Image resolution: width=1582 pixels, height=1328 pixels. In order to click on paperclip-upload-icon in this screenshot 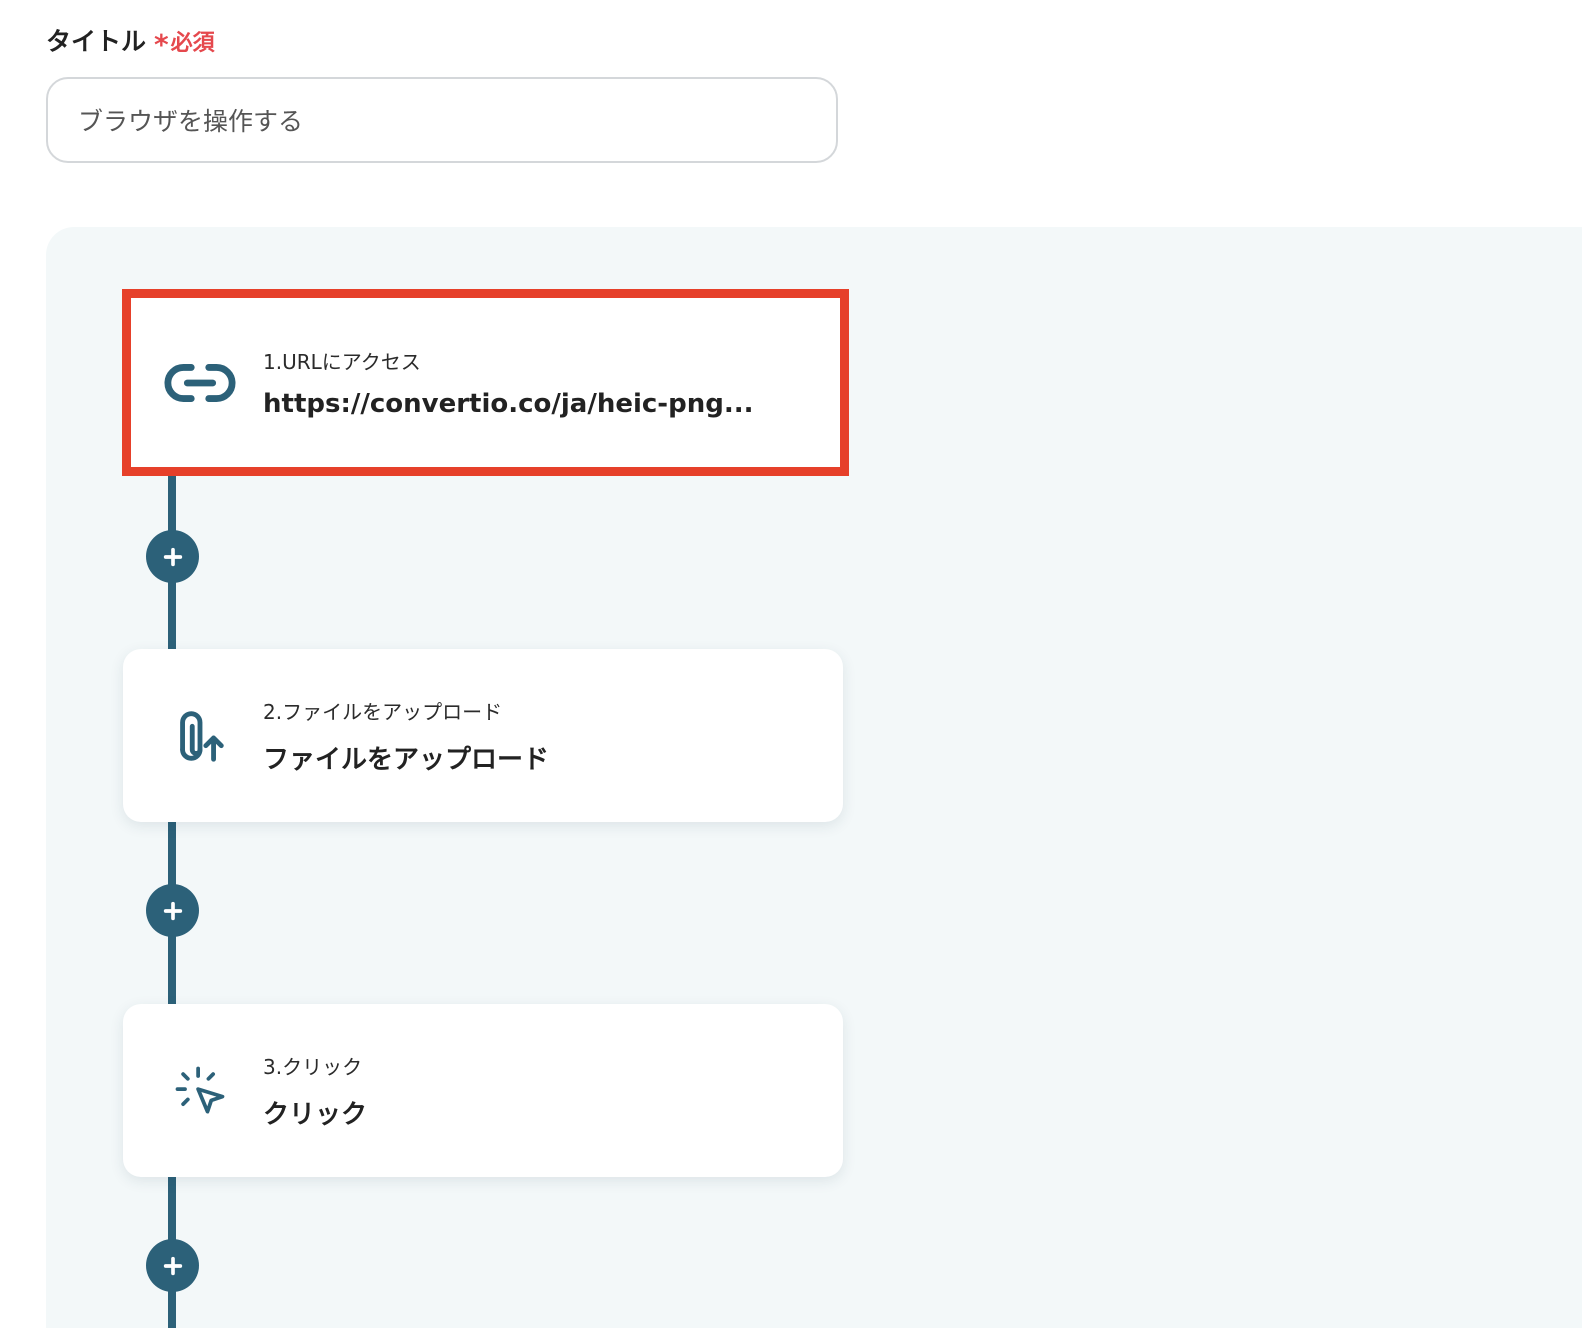, I will do `click(200, 736)`.